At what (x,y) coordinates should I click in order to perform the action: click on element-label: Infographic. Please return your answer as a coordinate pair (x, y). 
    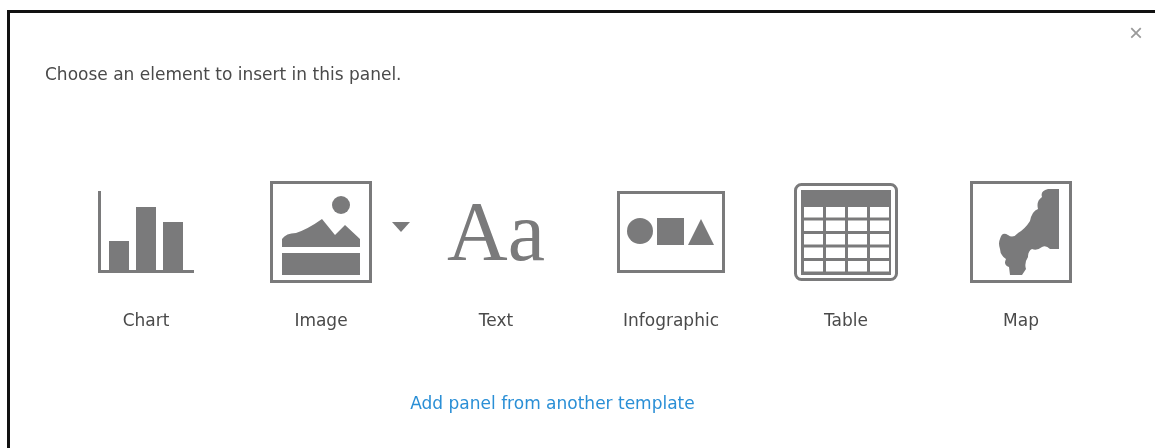
    Looking at the image, I should click on (671, 320).